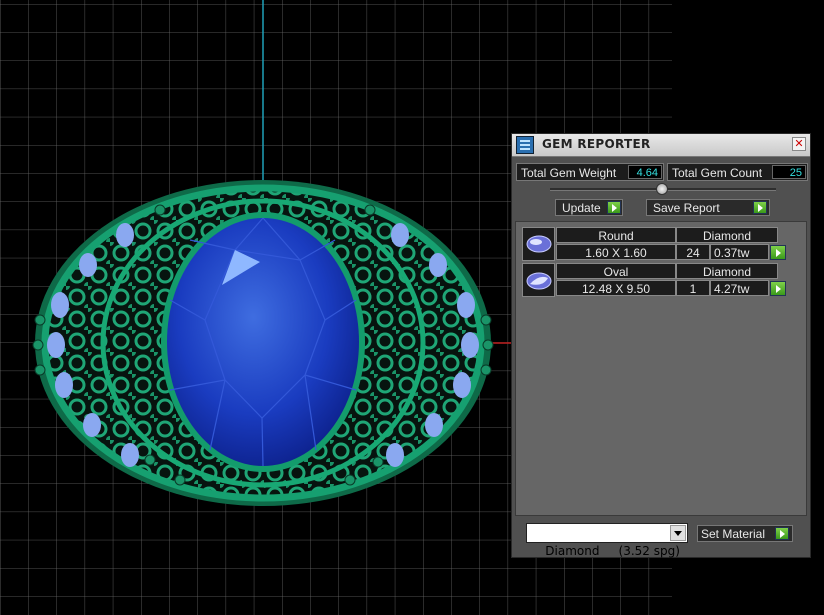 This screenshot has height=615, width=824. I want to click on gem-count: 24, so click(693, 252).